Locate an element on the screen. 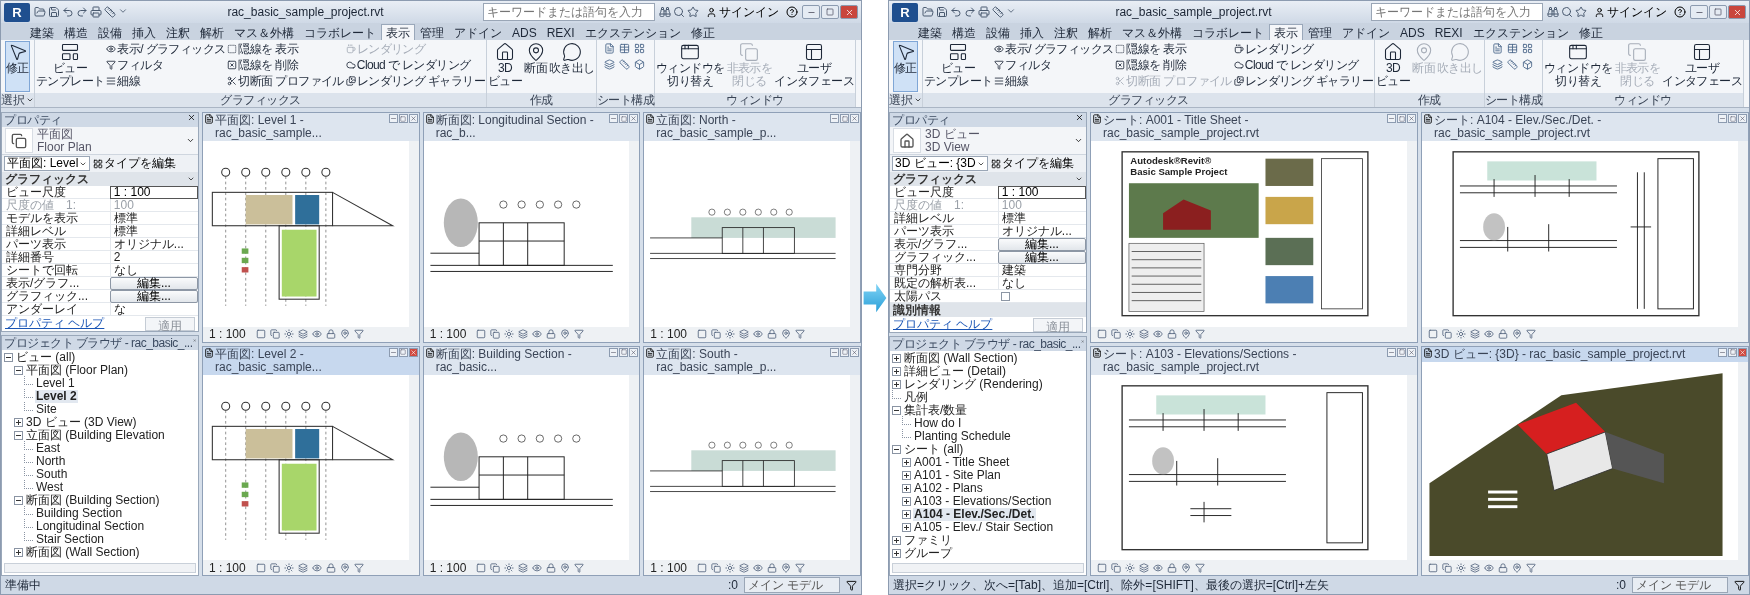  tree-item: How do I is located at coordinates (938, 423).